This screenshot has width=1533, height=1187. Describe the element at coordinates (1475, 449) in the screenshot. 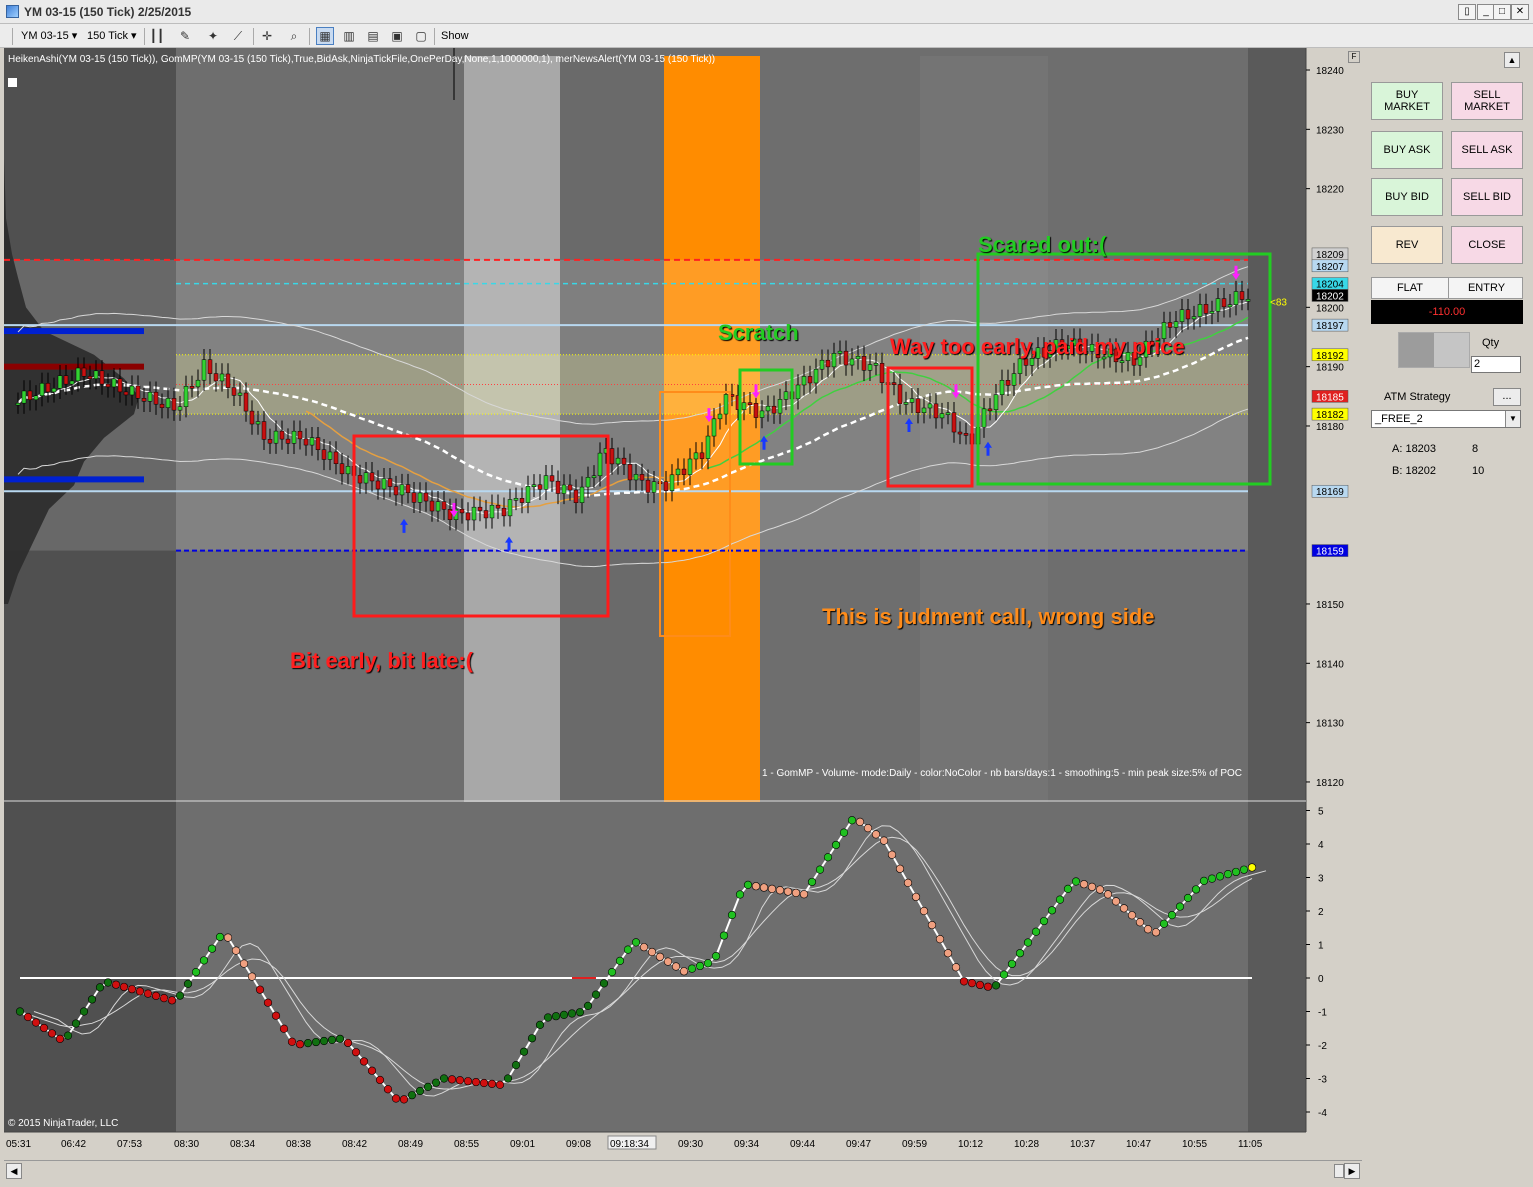

I see `ask-size: 8` at that location.